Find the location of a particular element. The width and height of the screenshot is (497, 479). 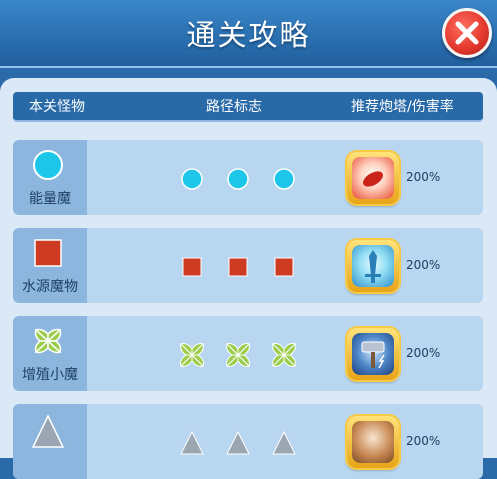

title-bar: 通关攻略 is located at coordinates (248, 34).